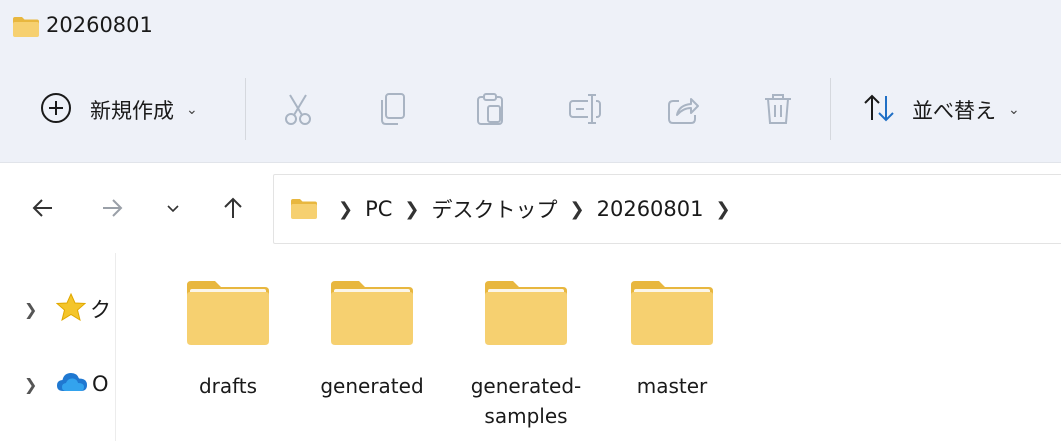 This screenshot has height=441, width=1061. I want to click on rename-icon, so click(586, 109).